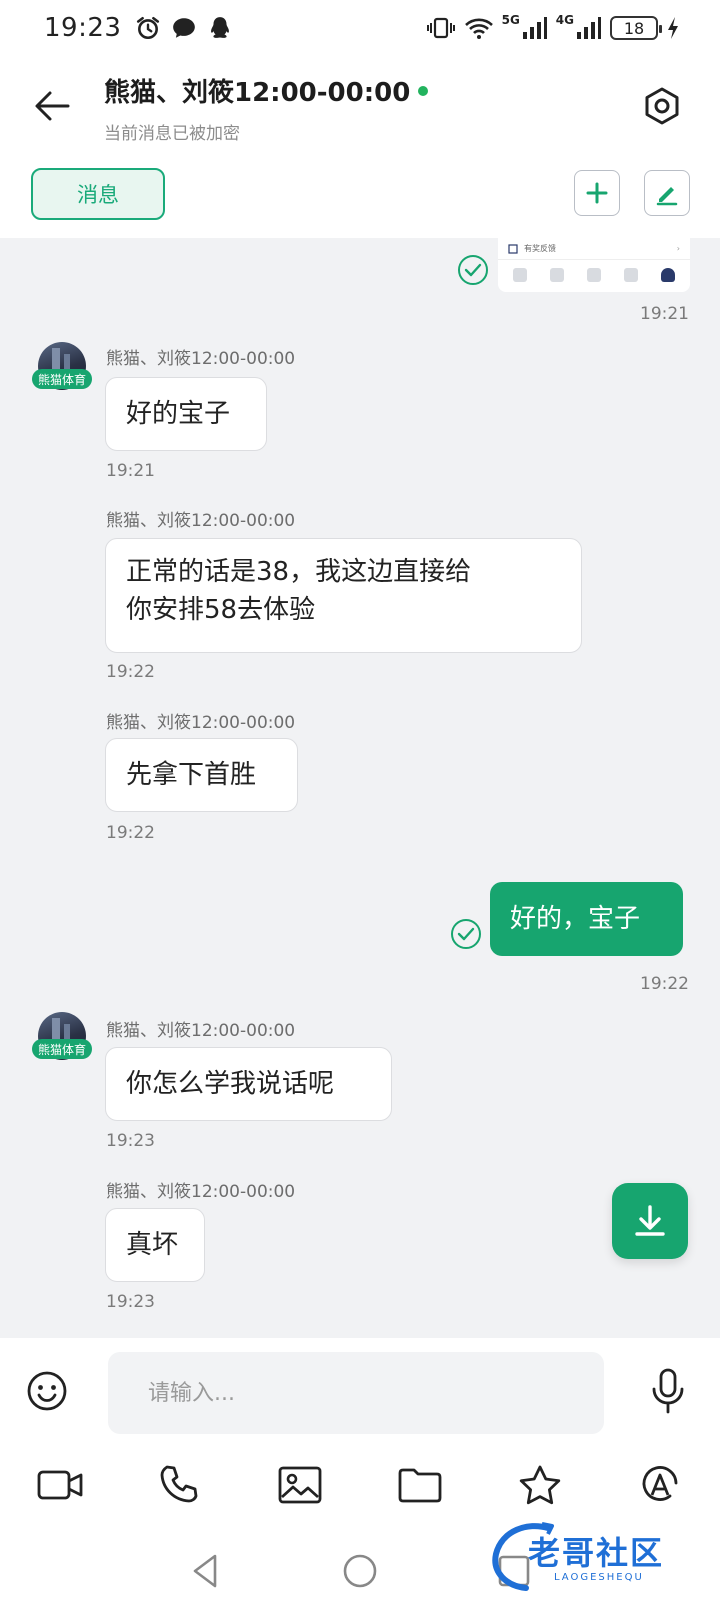 This screenshot has width=720, height=1612. What do you see at coordinates (673, 28) in the screenshot?
I see `charging-icon` at bounding box center [673, 28].